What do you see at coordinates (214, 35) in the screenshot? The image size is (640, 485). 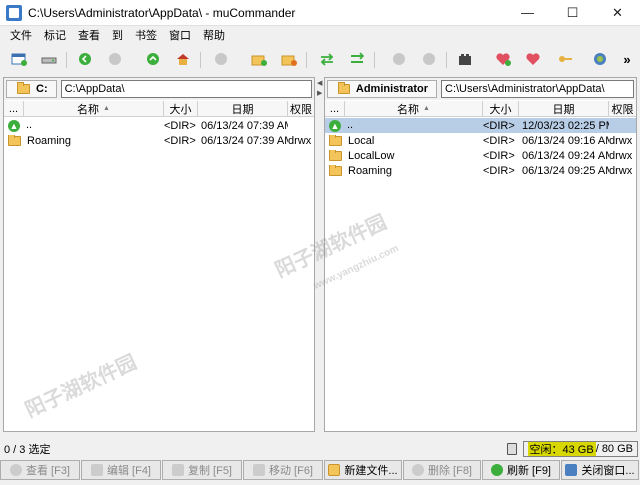 I see `menu-help: 帮助` at bounding box center [214, 35].